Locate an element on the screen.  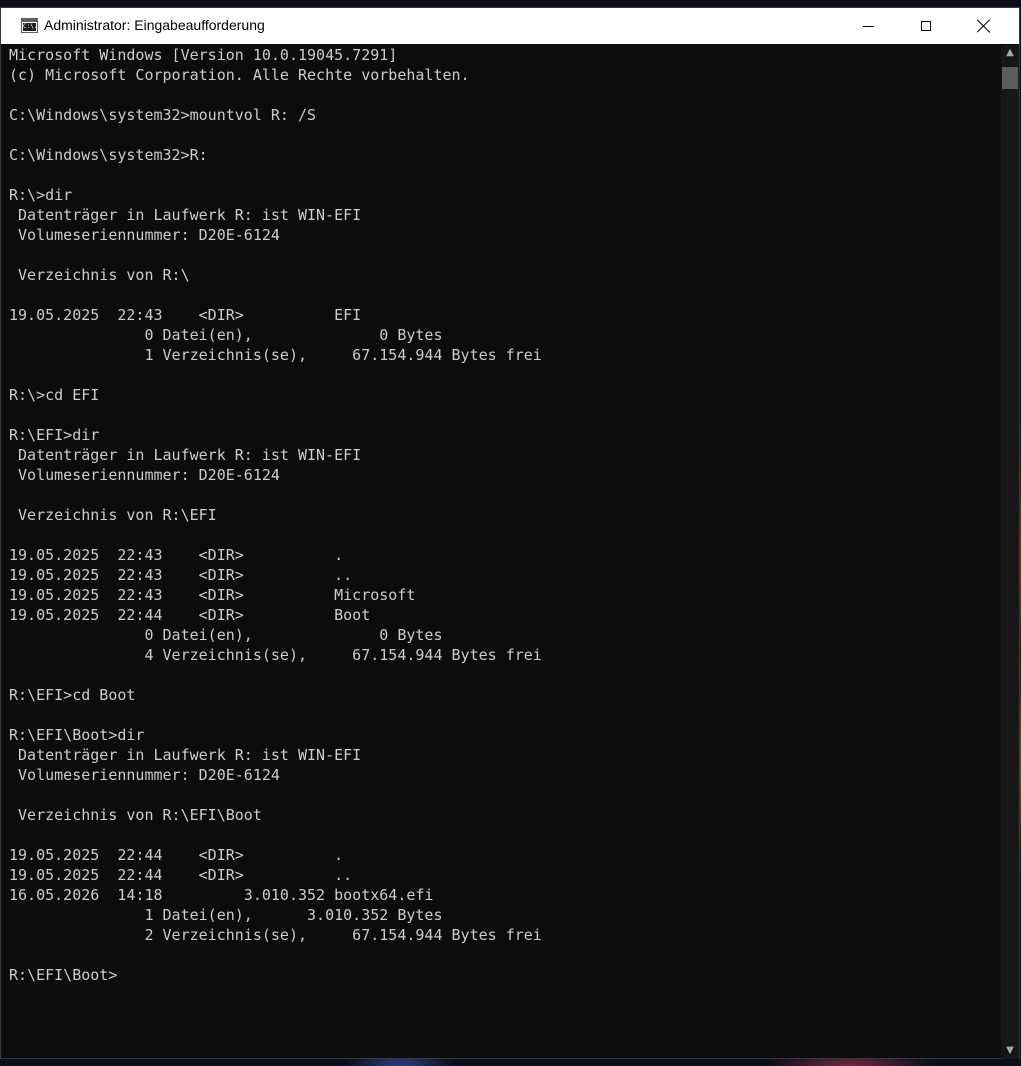
close-icon is located at coordinates (984, 26).